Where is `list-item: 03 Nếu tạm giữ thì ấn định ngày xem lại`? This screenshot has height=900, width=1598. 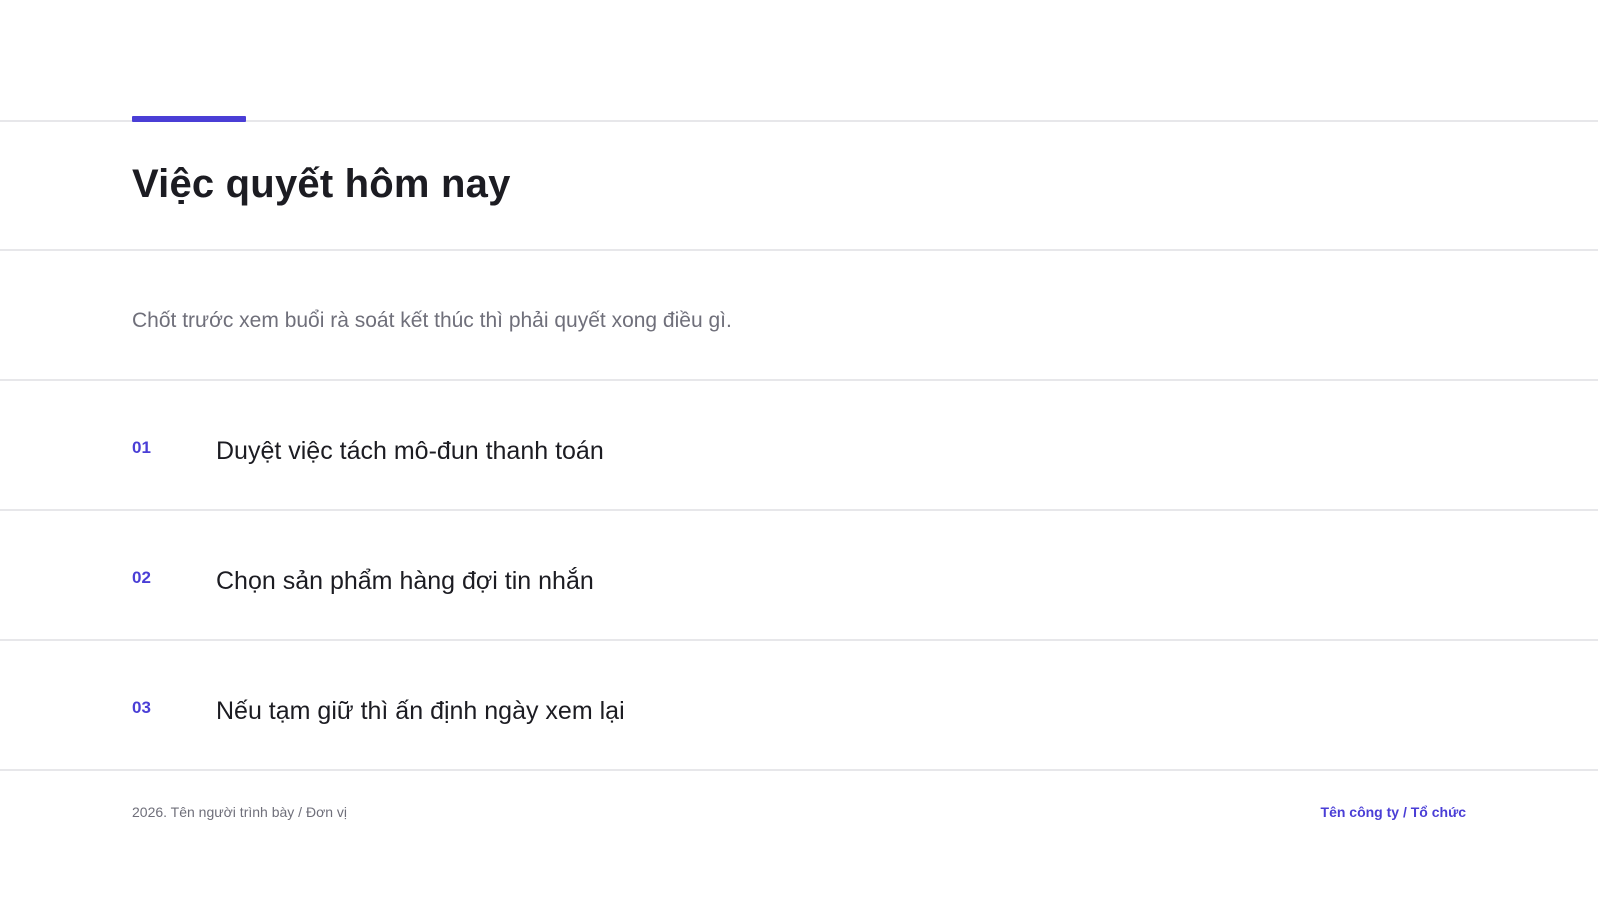 list-item: 03 Nếu tạm giữ thì ấn định ngày xem lại is located at coordinates (799, 704).